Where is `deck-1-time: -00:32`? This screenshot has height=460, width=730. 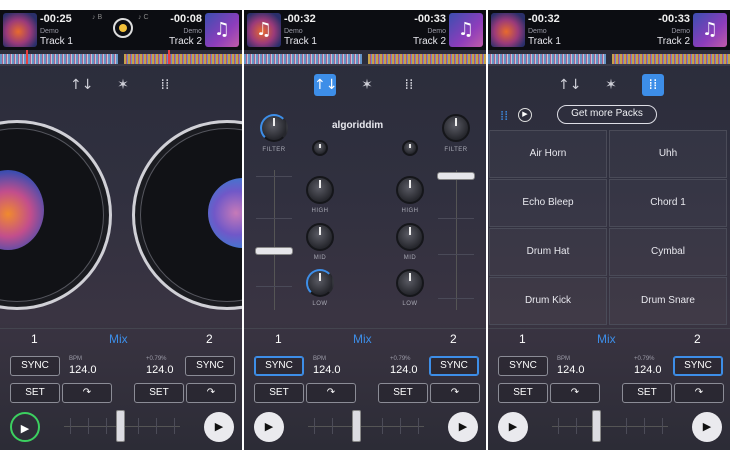
deck-1-time: -00:32 is located at coordinates (544, 19).